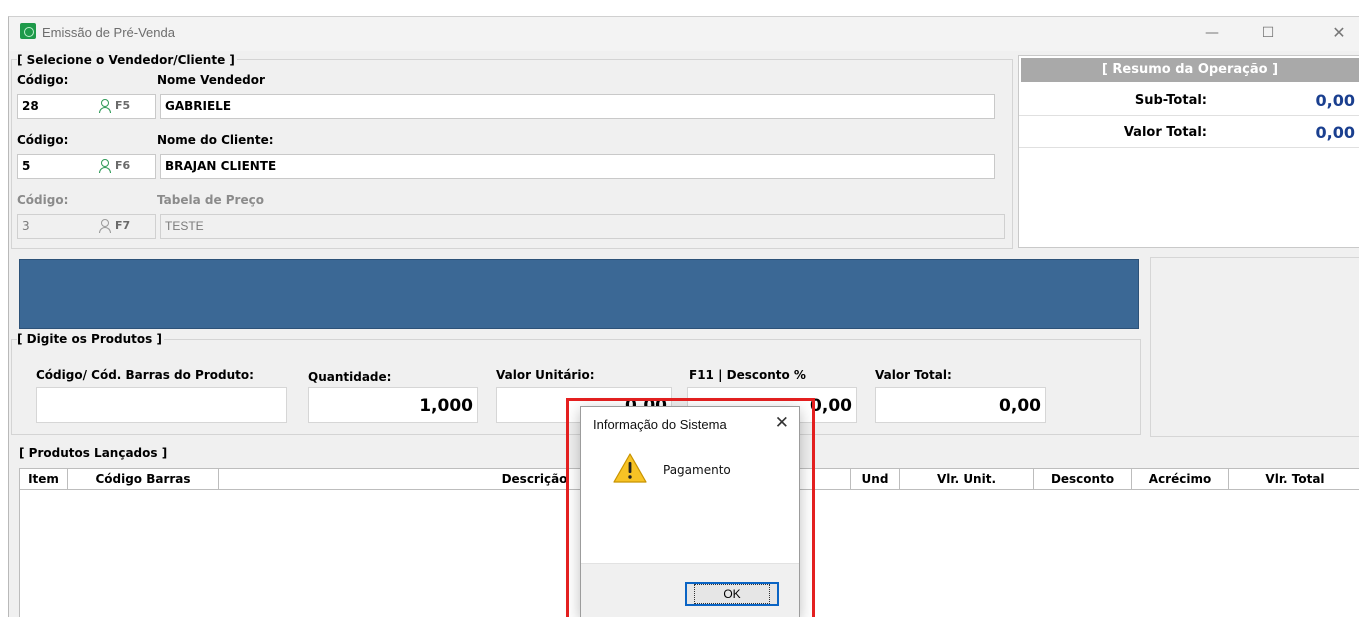 This screenshot has width=1359, height=617. I want to click on seller-lookup-button: F5, so click(114, 106).